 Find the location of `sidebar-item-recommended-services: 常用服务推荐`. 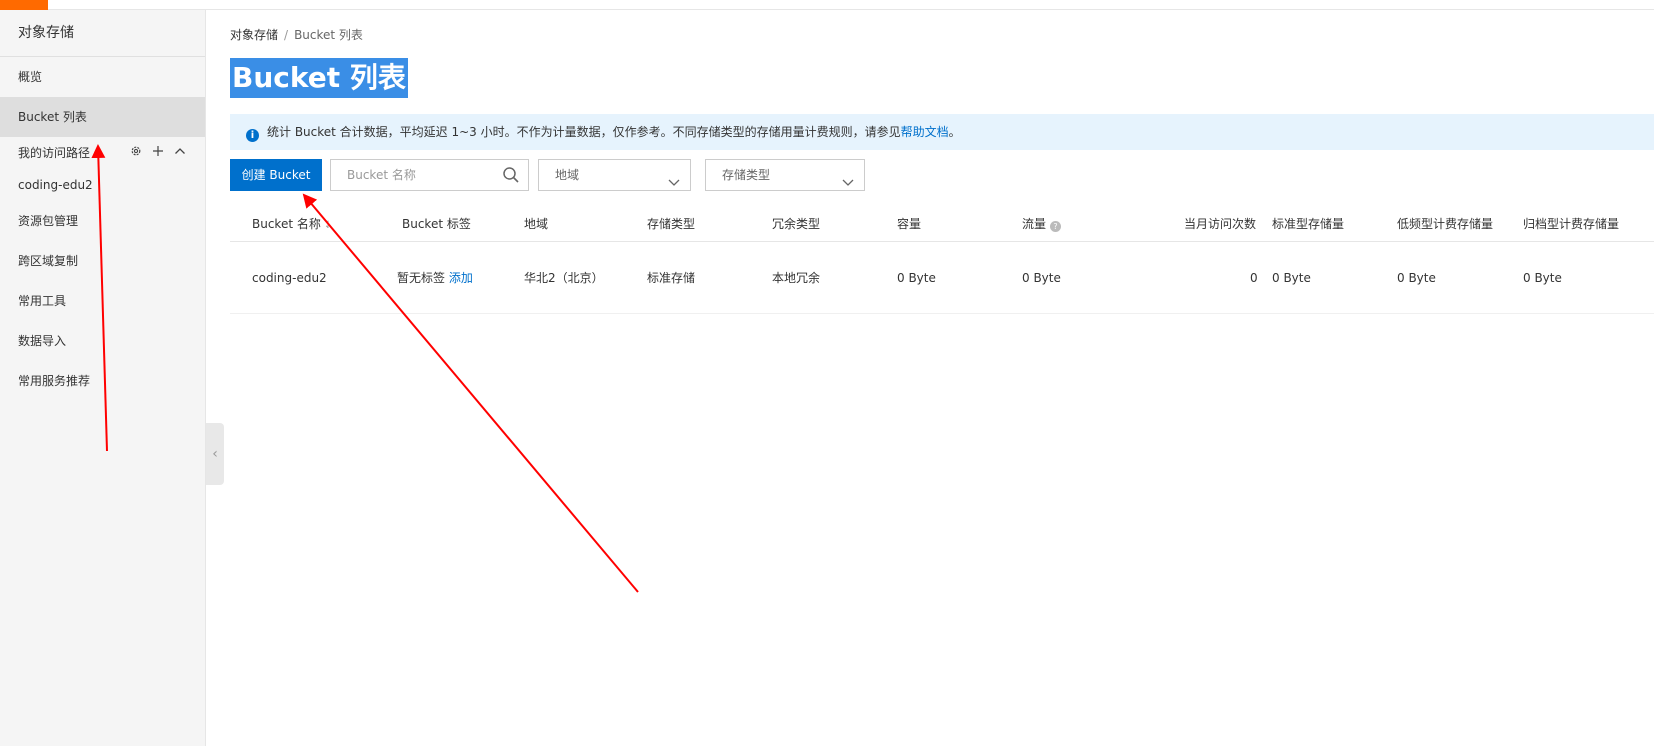

sidebar-item-recommended-services: 常用服务推荐 is located at coordinates (102, 381).